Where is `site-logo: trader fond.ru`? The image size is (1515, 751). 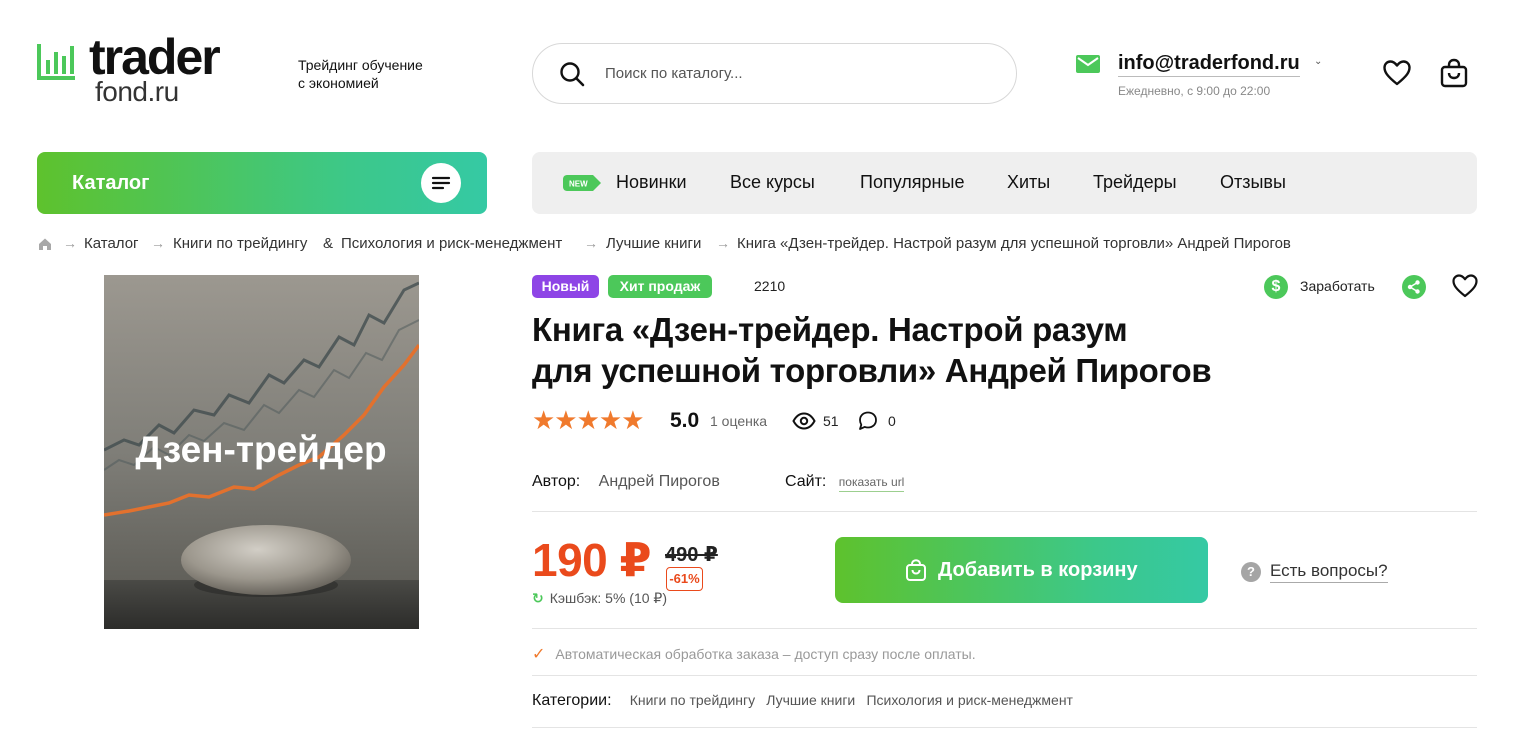 site-logo: trader fond.ru is located at coordinates (157, 70).